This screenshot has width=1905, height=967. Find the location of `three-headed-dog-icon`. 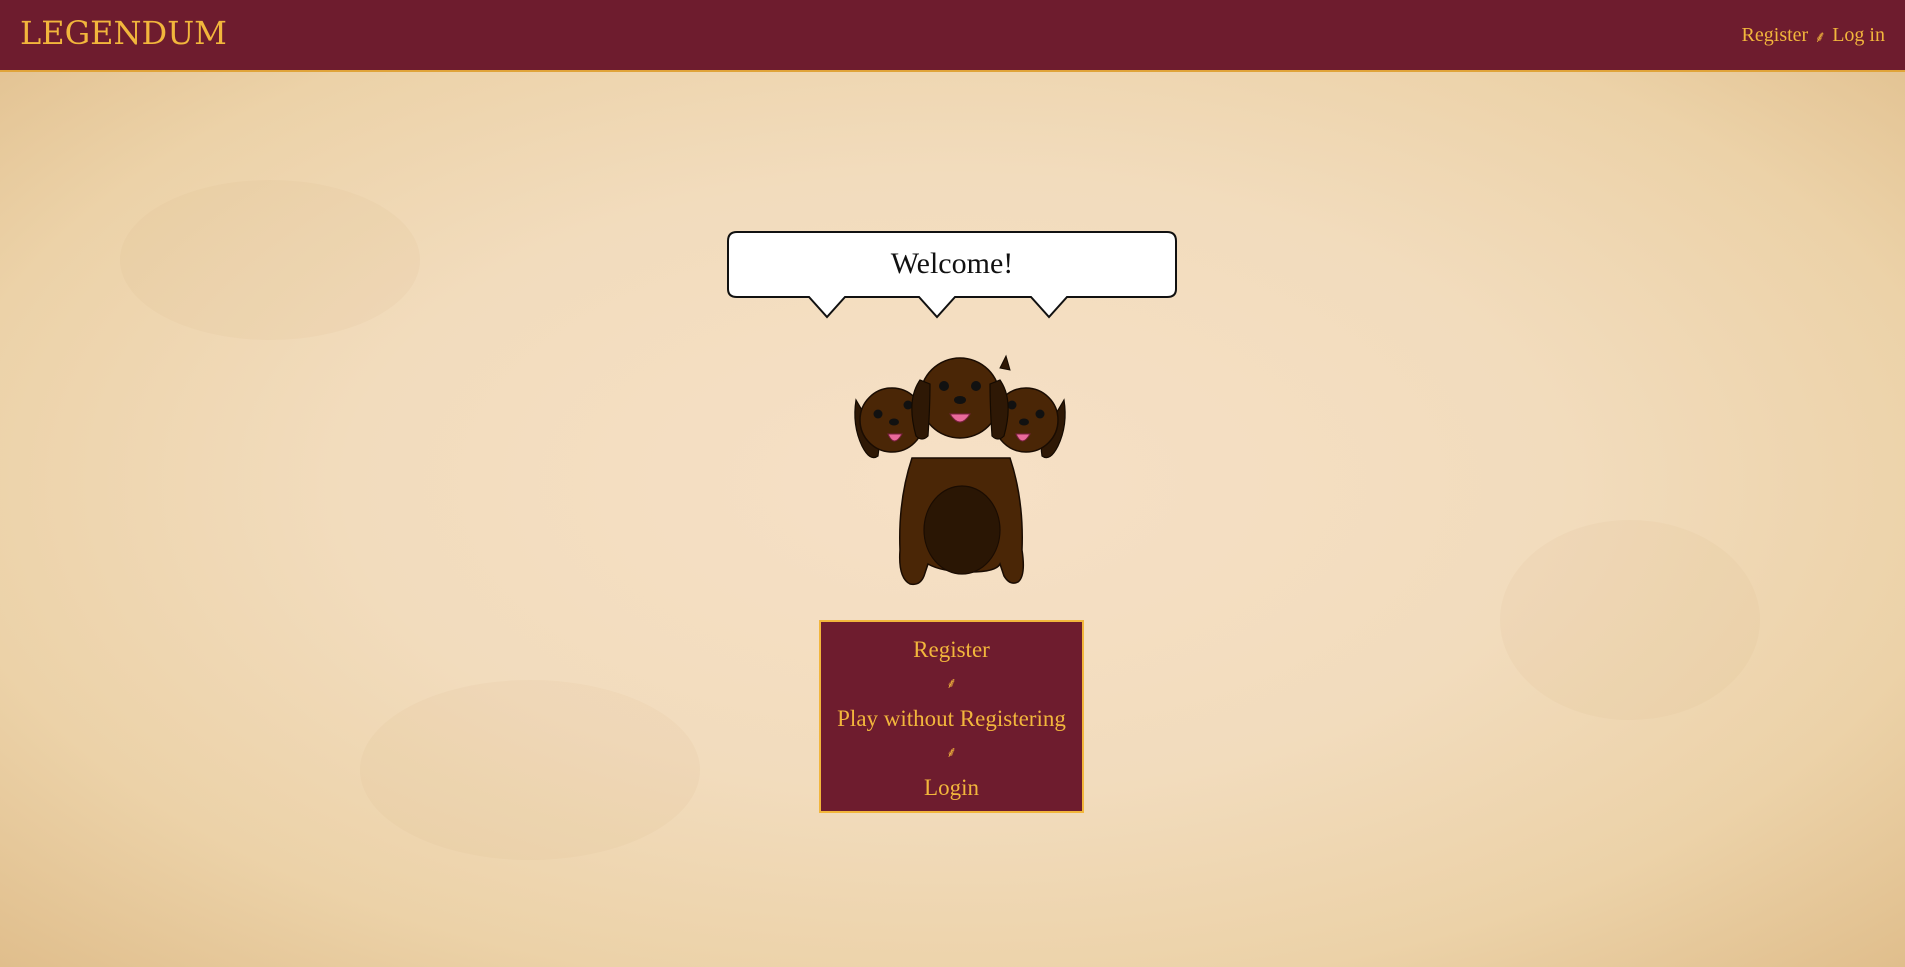

three-headed-dog-icon is located at coordinates (960, 470).